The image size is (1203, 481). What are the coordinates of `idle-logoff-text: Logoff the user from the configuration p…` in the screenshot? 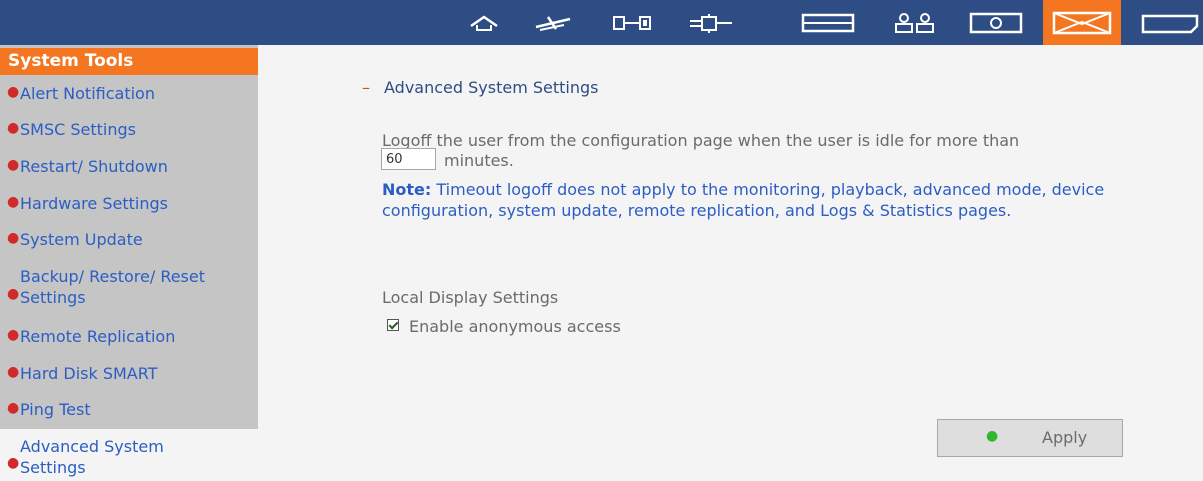 It's located at (701, 140).